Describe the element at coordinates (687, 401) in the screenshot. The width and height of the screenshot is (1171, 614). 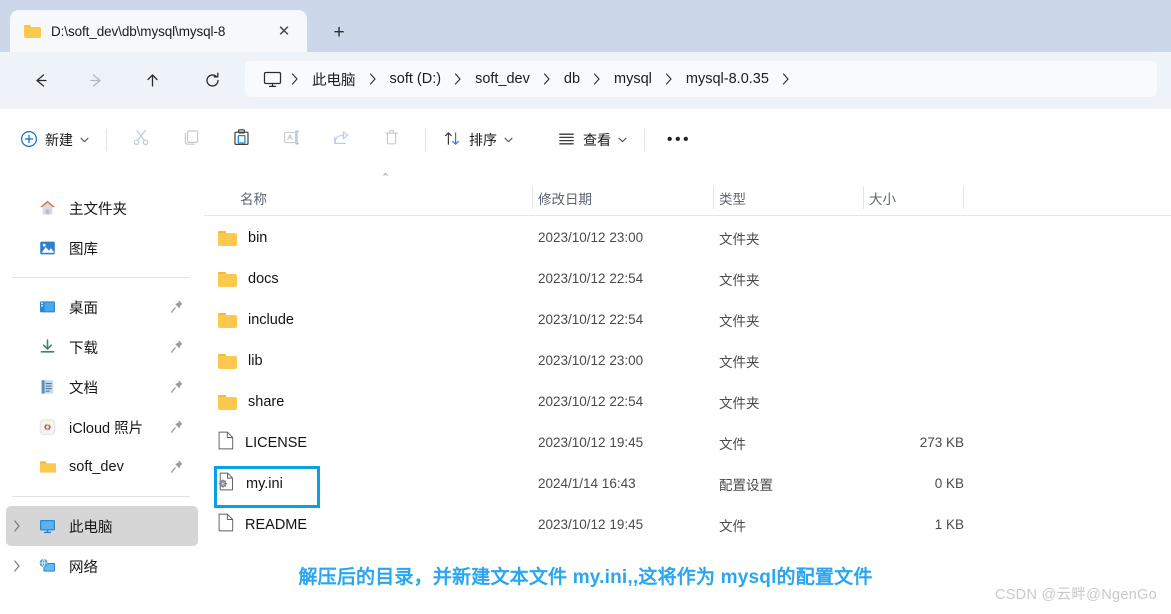
I see `table-row: share 2023/10/12 22:54 文件夹` at that location.